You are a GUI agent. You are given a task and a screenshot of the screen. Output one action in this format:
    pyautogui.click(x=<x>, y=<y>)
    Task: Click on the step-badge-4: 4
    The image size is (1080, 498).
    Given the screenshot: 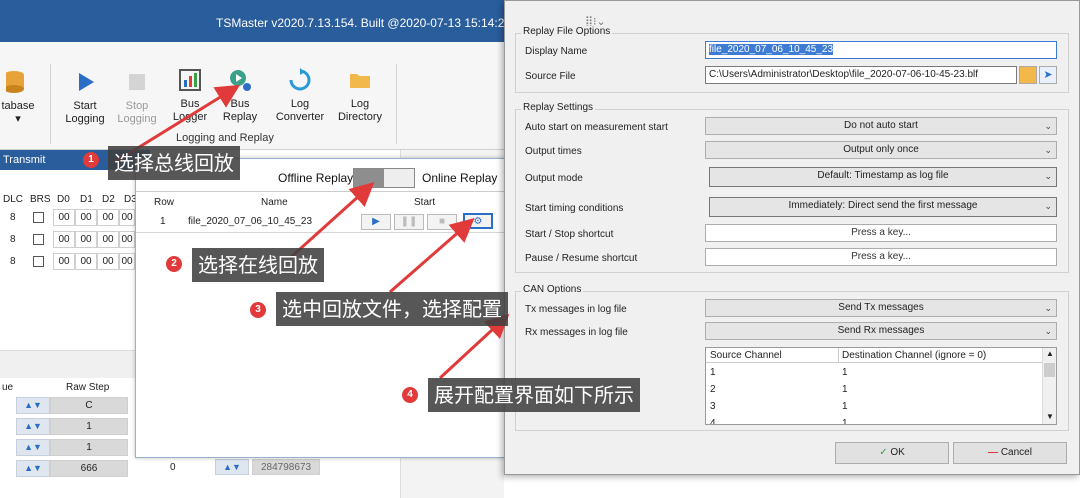 What is the action you would take?
    pyautogui.click(x=410, y=395)
    